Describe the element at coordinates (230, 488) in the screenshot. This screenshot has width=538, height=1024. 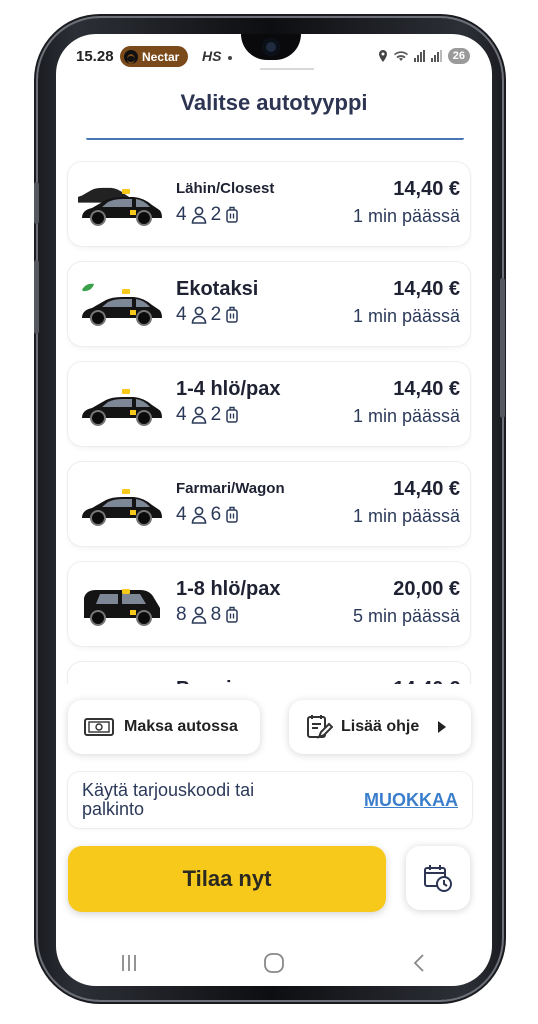
I see `car-type-name: Farmari/Wagon` at that location.